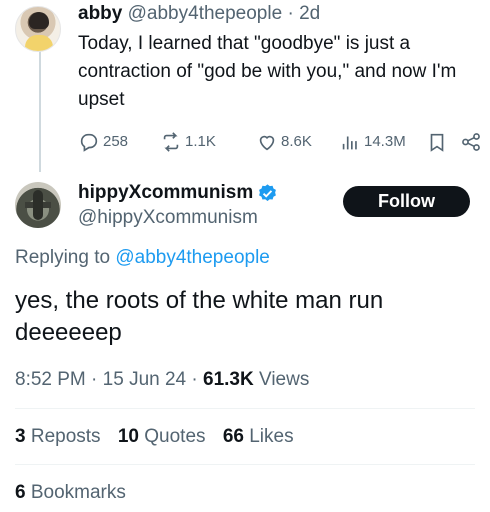 This screenshot has height=512, width=490. What do you see at coordinates (128, 436) in the screenshot?
I see `quotes-stat-count: 10` at bounding box center [128, 436].